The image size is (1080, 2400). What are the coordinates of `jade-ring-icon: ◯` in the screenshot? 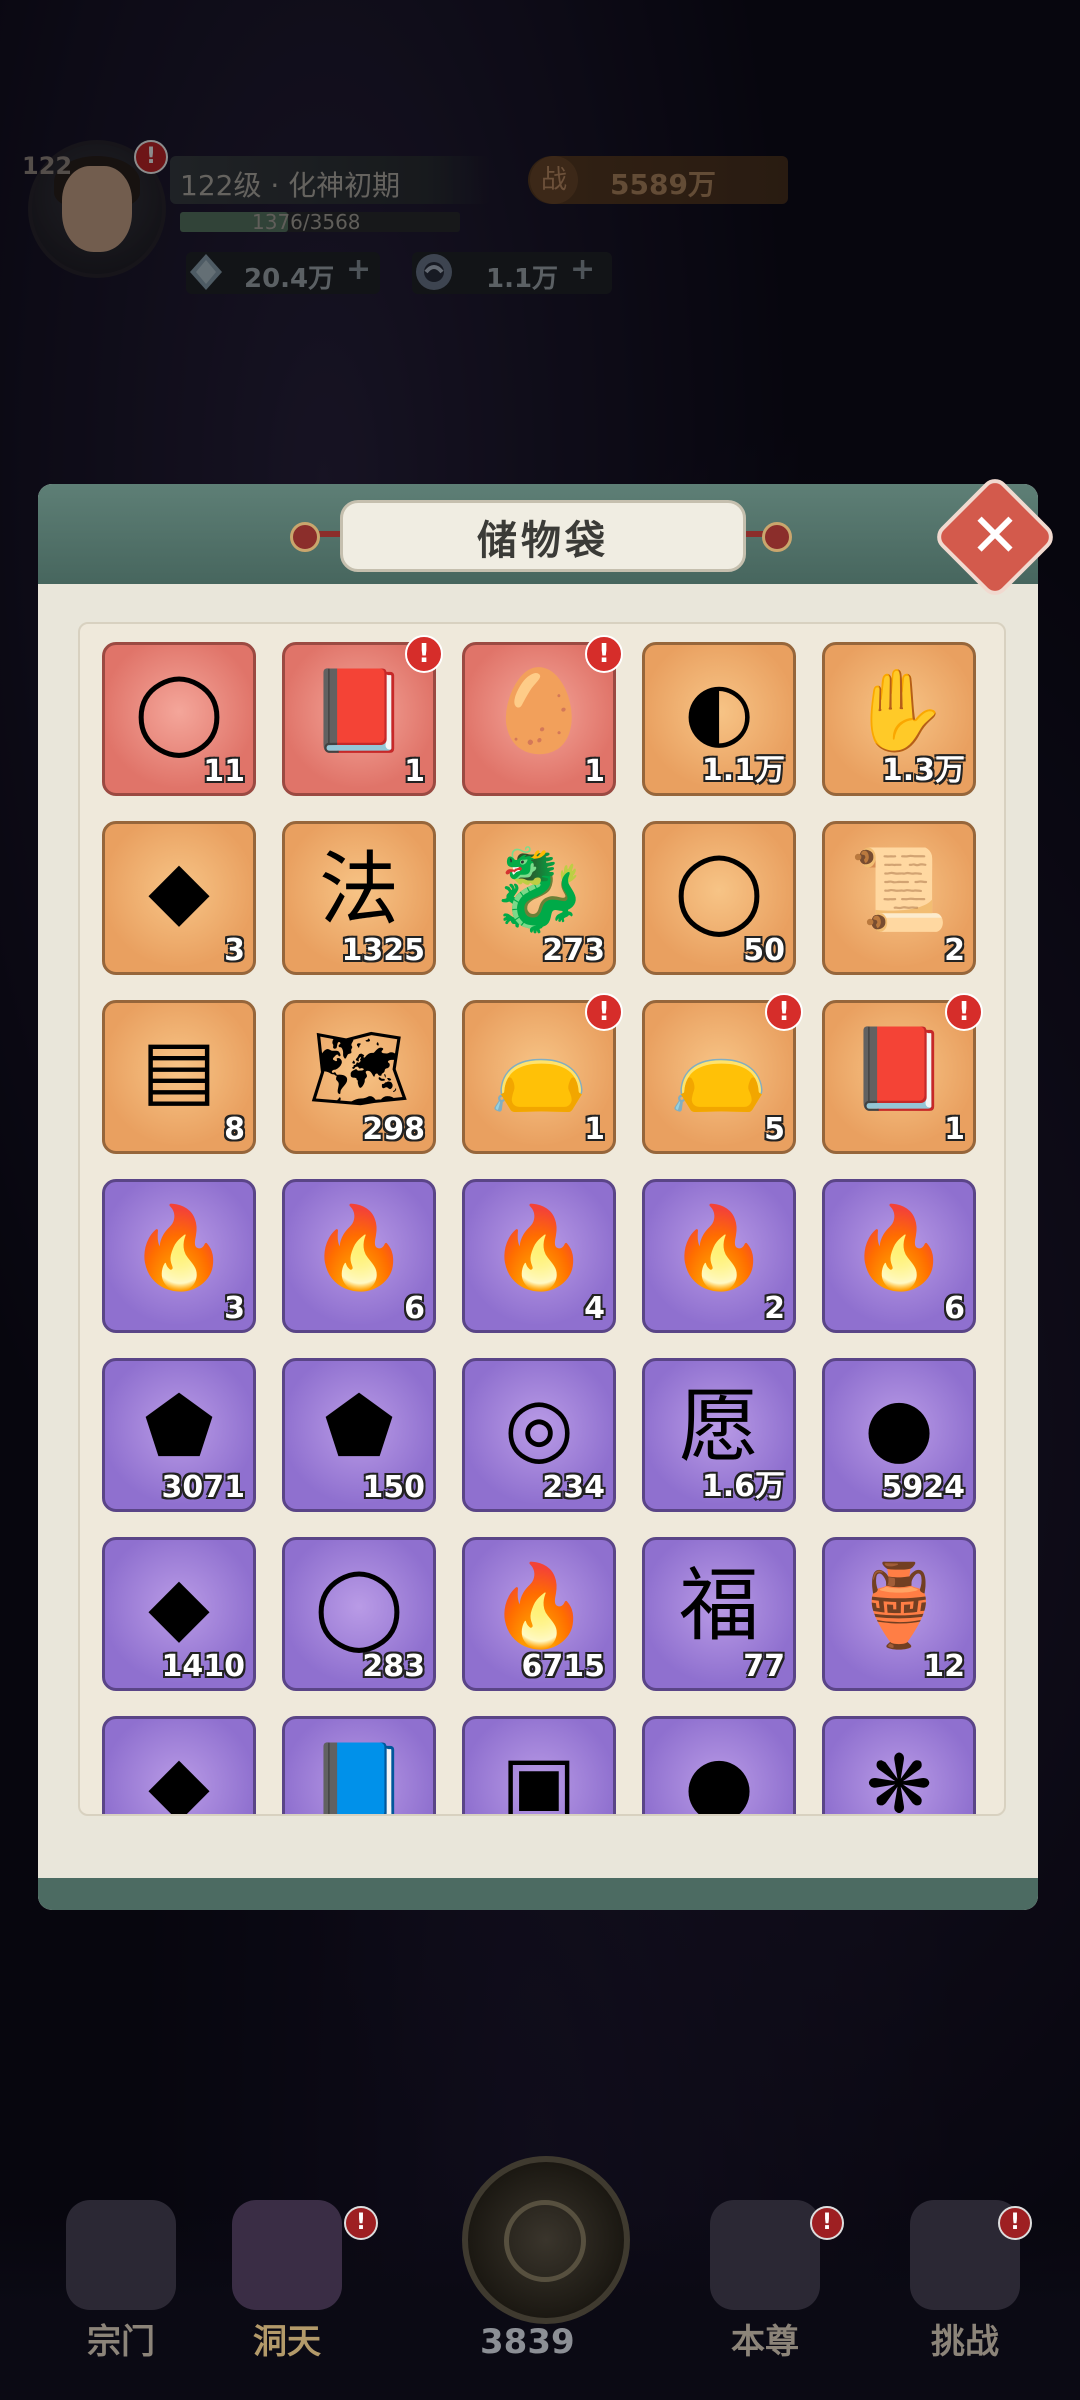 It's located at (179, 710).